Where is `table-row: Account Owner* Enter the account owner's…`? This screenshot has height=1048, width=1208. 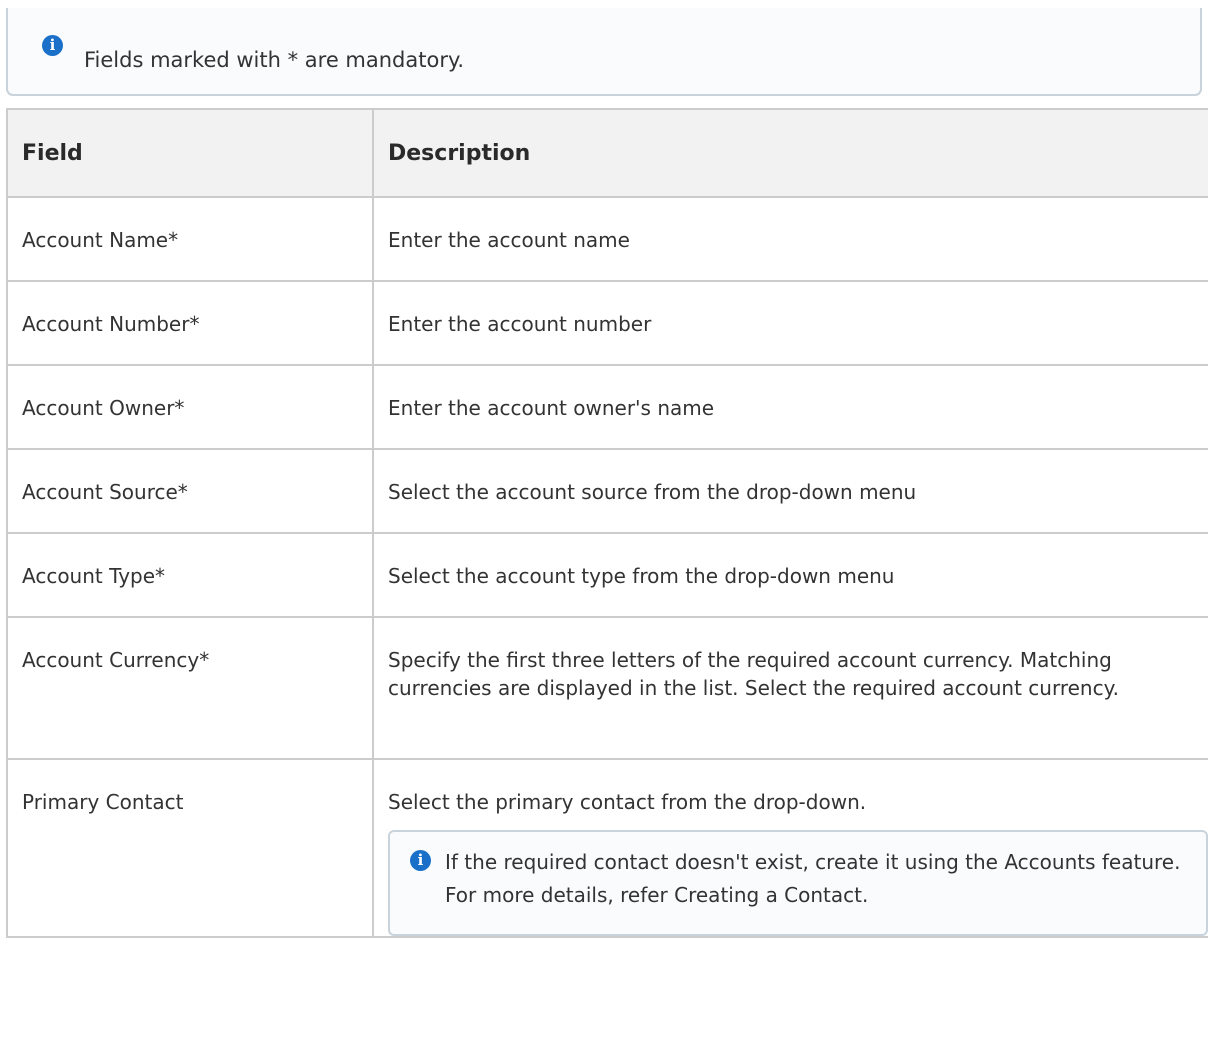
table-row: Account Owner* Enter the account owner's… is located at coordinates (607, 407).